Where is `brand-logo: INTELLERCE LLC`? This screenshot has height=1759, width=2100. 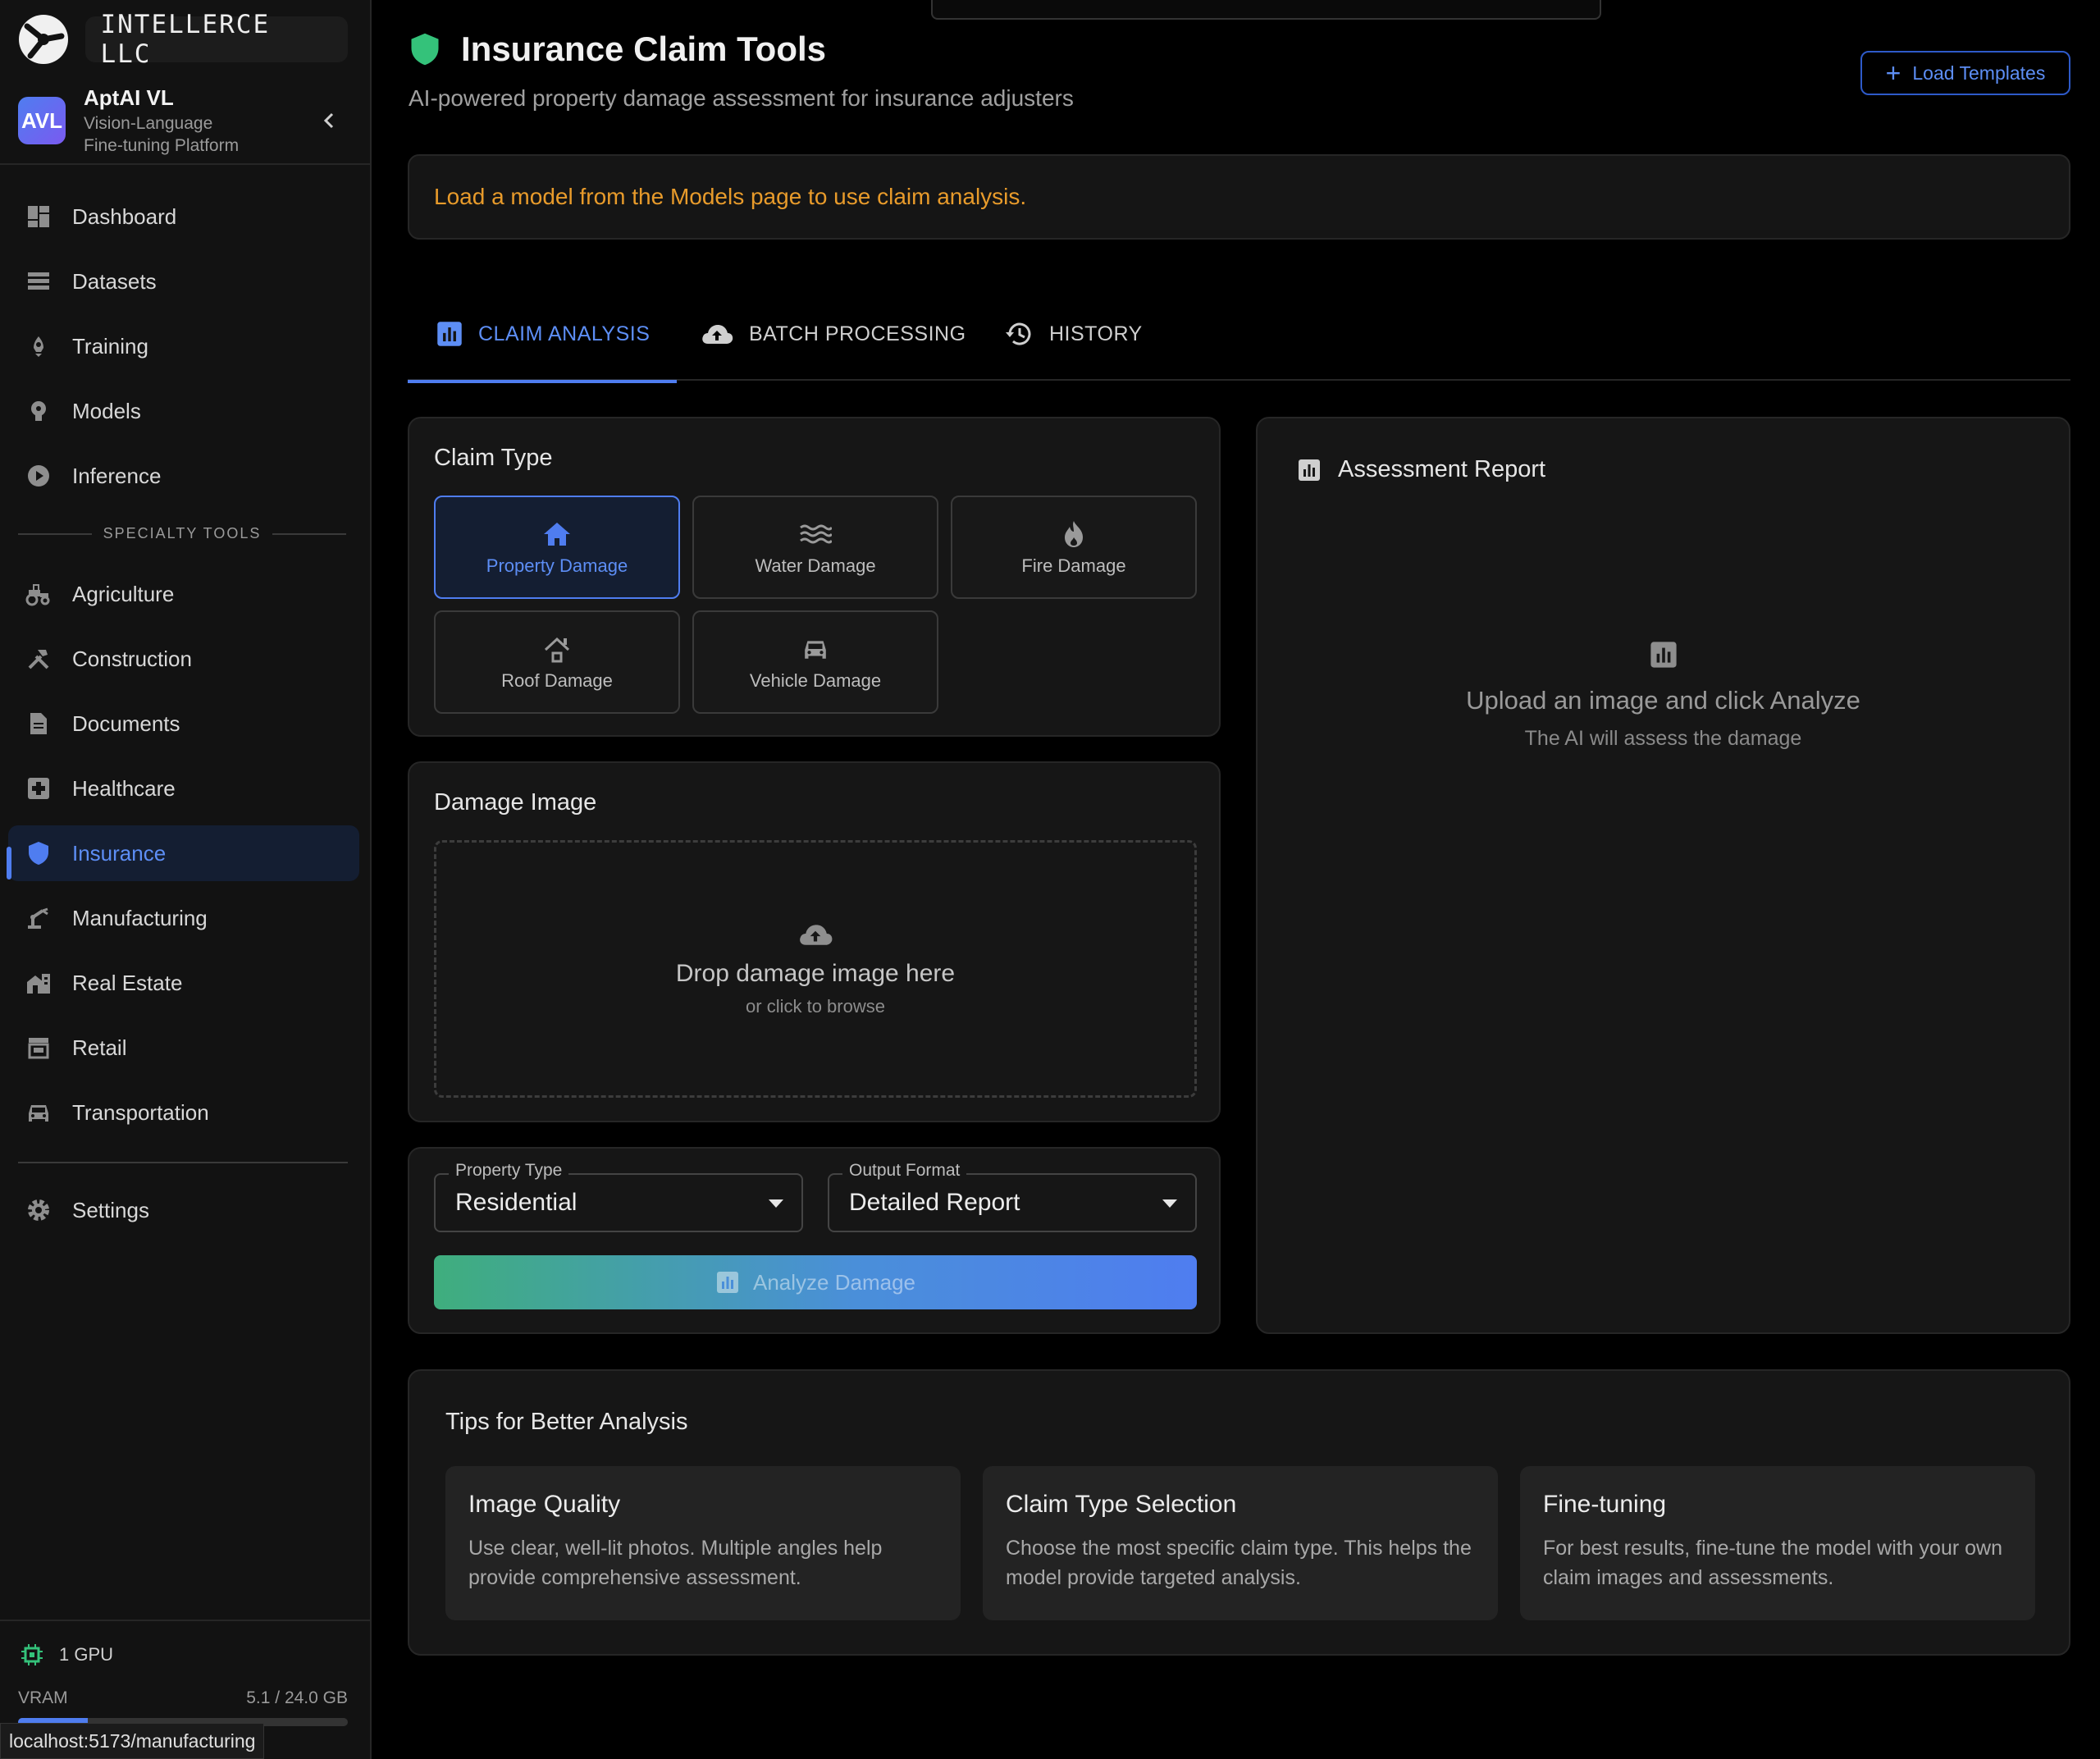 brand-logo: INTELLERCE LLC is located at coordinates (180, 40).